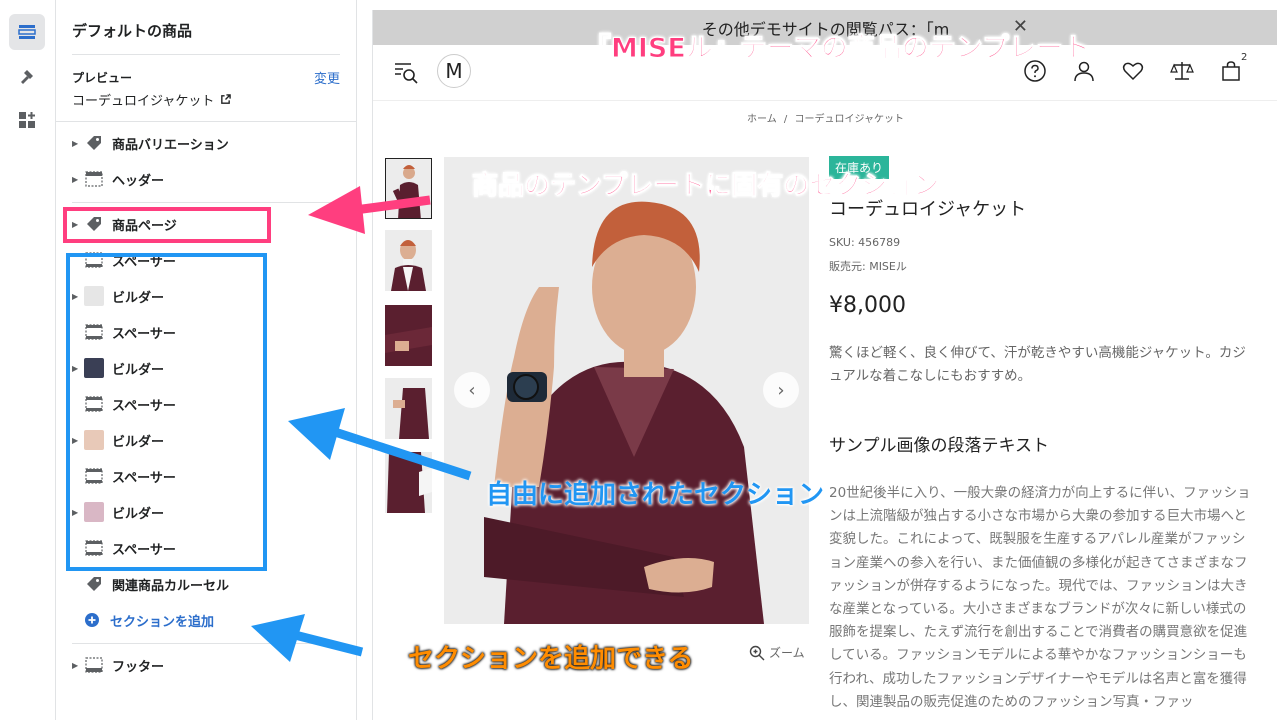 This screenshot has width=1277, height=720. Describe the element at coordinates (171, 586) in the screenshot. I see `section-label: 関連商品カルーセル` at that location.